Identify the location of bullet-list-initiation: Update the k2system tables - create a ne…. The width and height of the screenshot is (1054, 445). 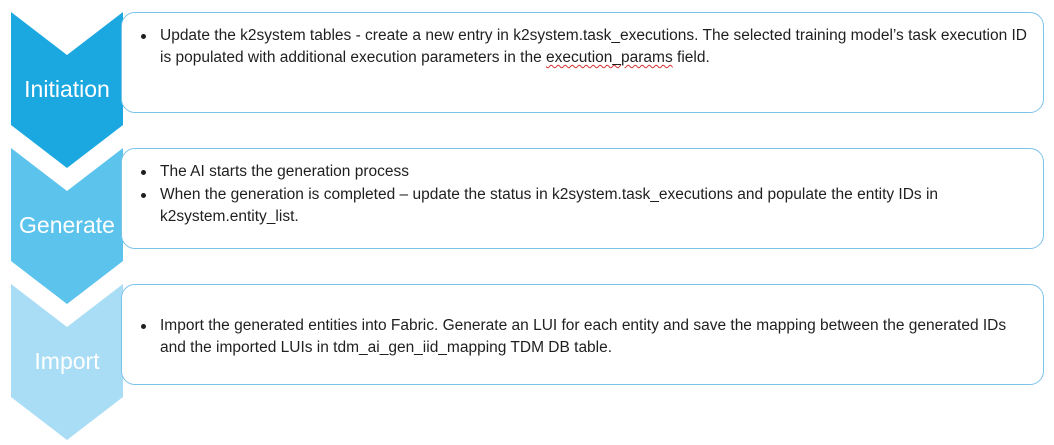
(581, 47).